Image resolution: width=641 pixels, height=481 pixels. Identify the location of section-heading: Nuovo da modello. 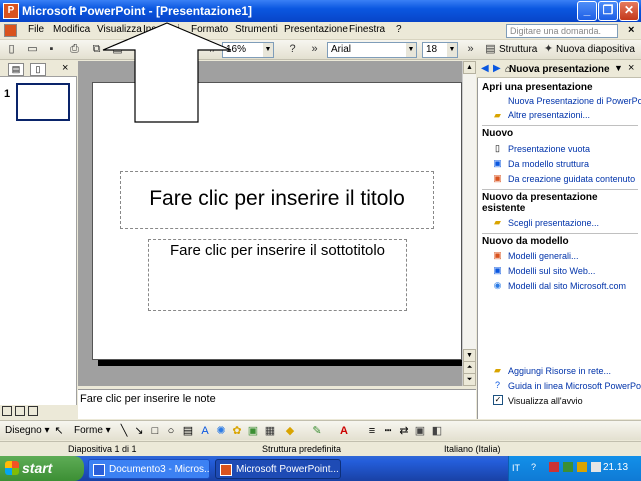
(525, 241).